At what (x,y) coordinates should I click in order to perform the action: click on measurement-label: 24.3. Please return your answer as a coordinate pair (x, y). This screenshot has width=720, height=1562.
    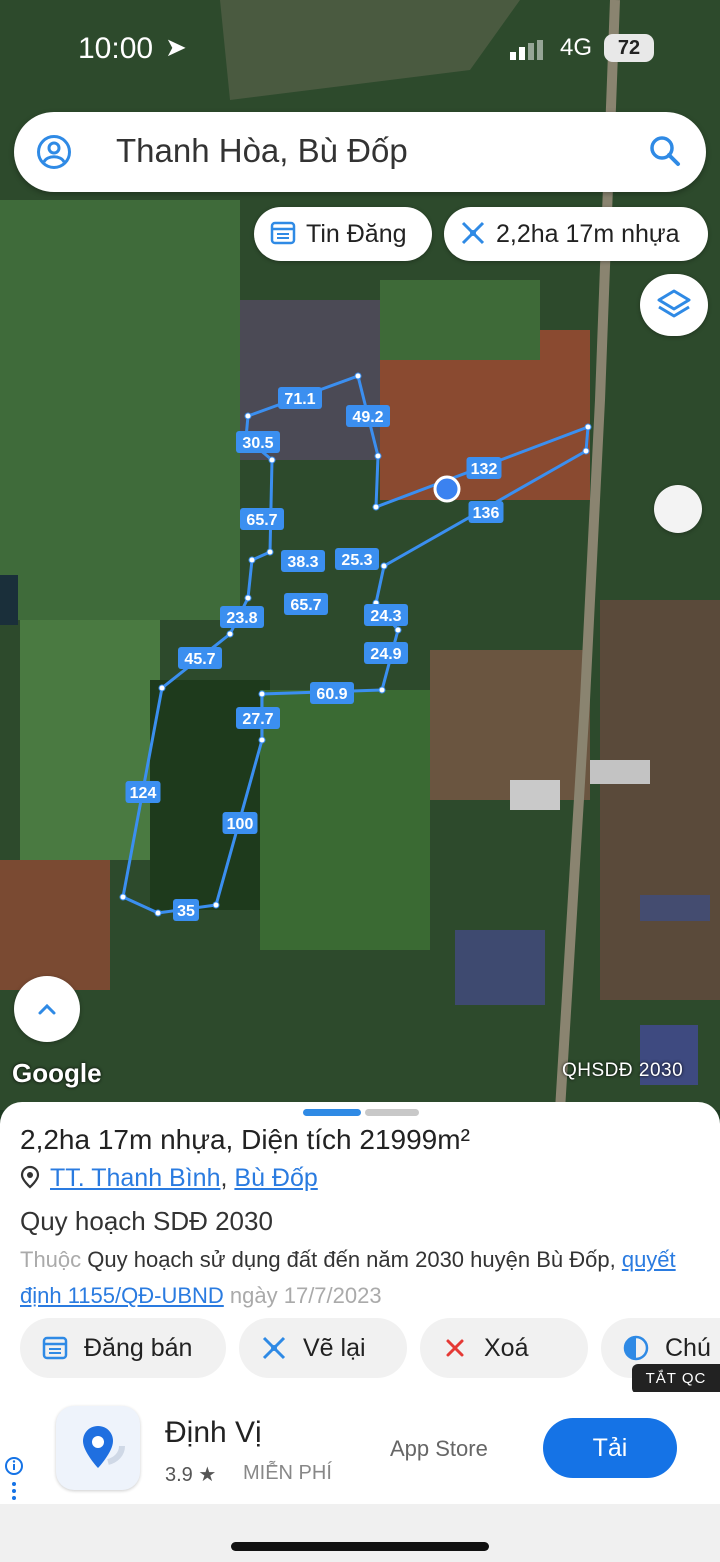
    Looking at the image, I should click on (386, 615).